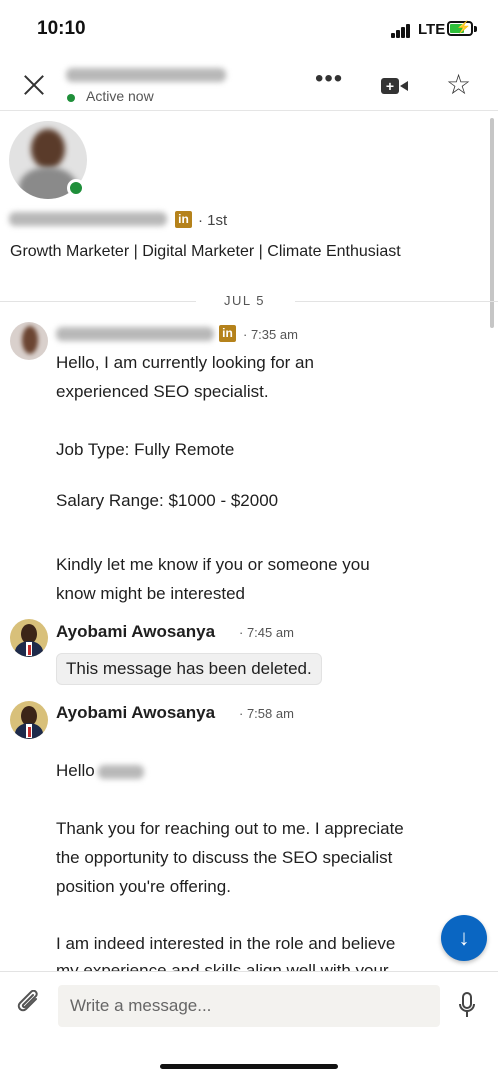  Describe the element at coordinates (249, 84) in the screenshot. I see `conversation-header: Active now ••• + ☆` at that location.